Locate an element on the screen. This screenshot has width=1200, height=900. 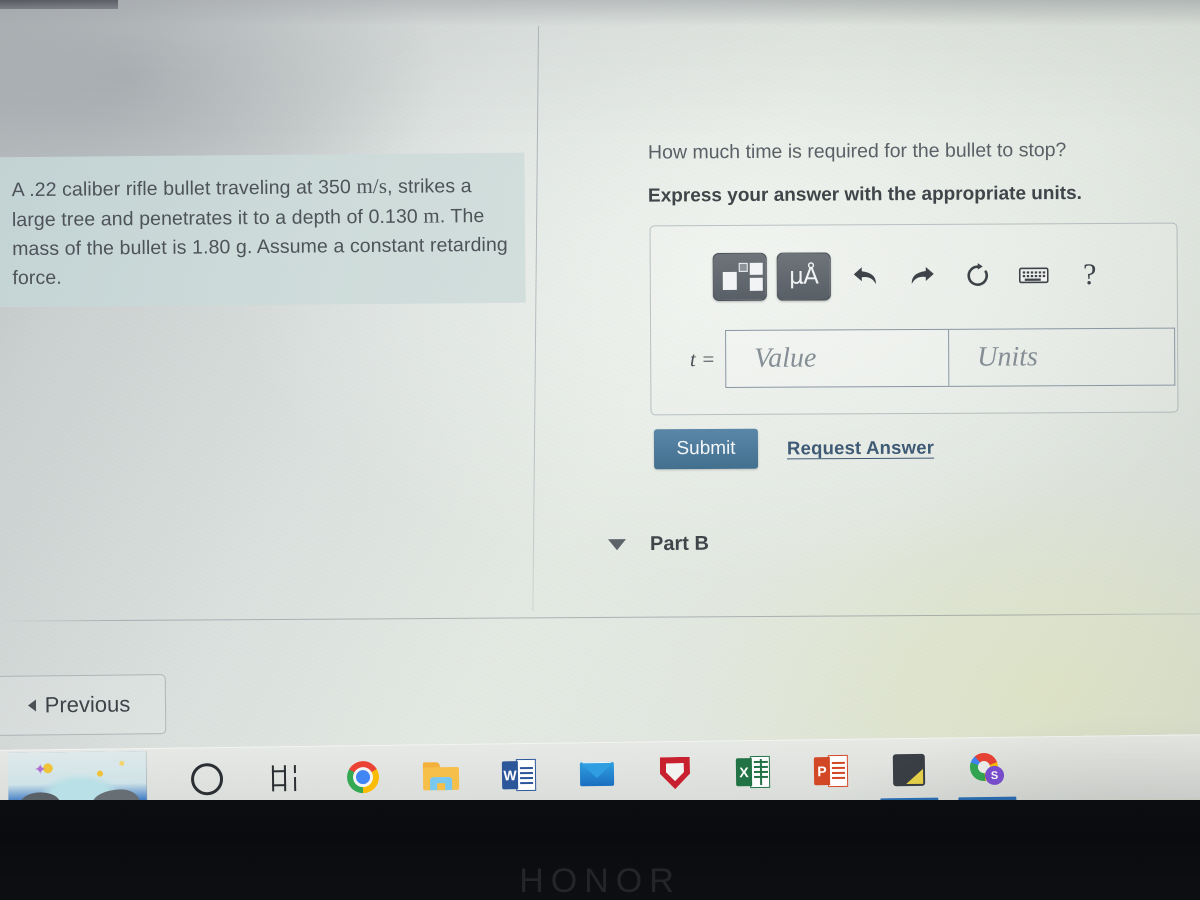
mail-icon is located at coordinates (597, 774).